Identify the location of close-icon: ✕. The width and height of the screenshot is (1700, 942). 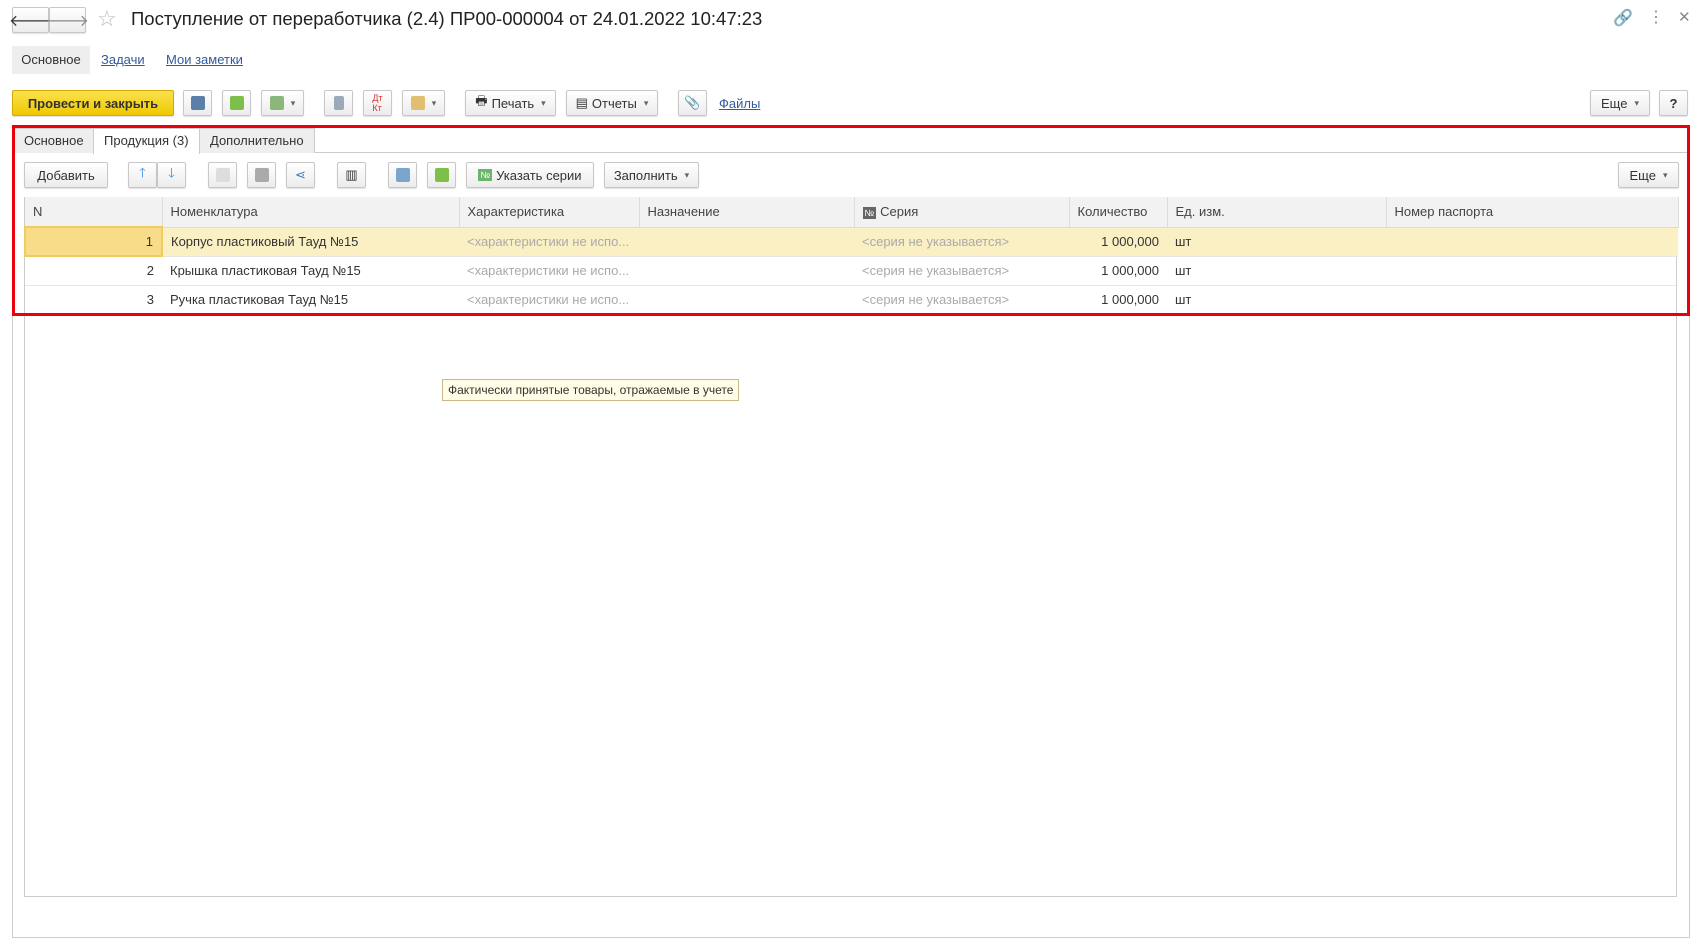
(1684, 17).